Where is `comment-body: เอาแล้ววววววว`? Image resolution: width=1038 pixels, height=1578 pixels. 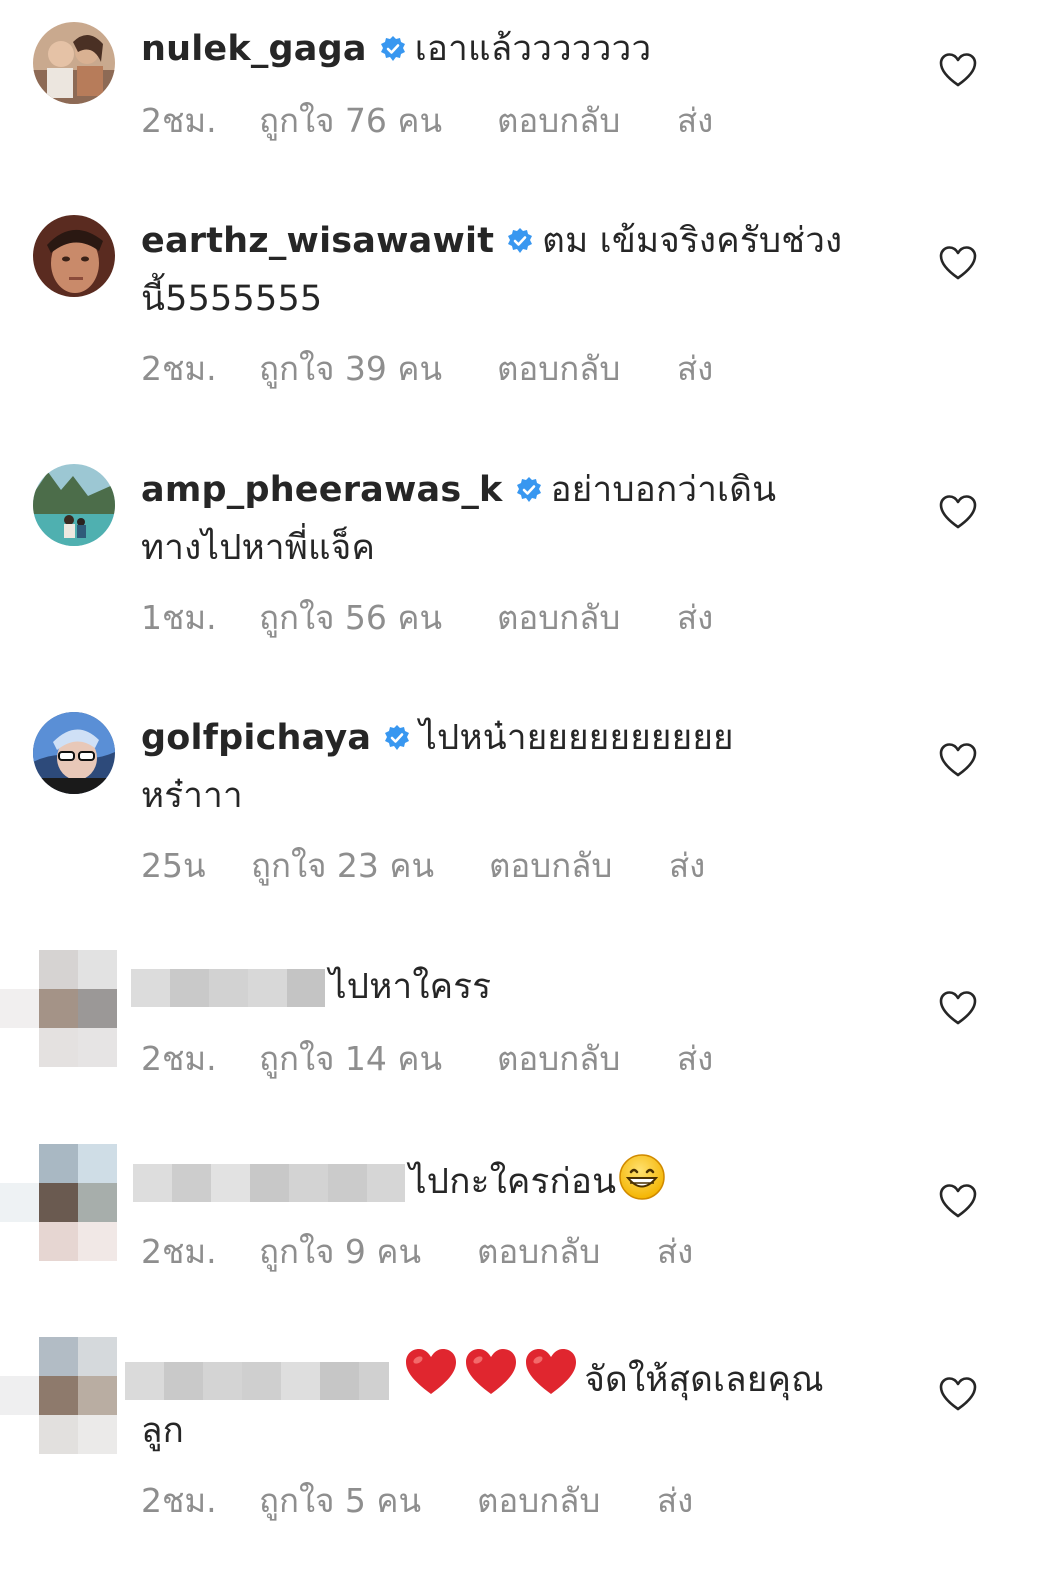 comment-body: เอาแล้ววววววว is located at coordinates (533, 49).